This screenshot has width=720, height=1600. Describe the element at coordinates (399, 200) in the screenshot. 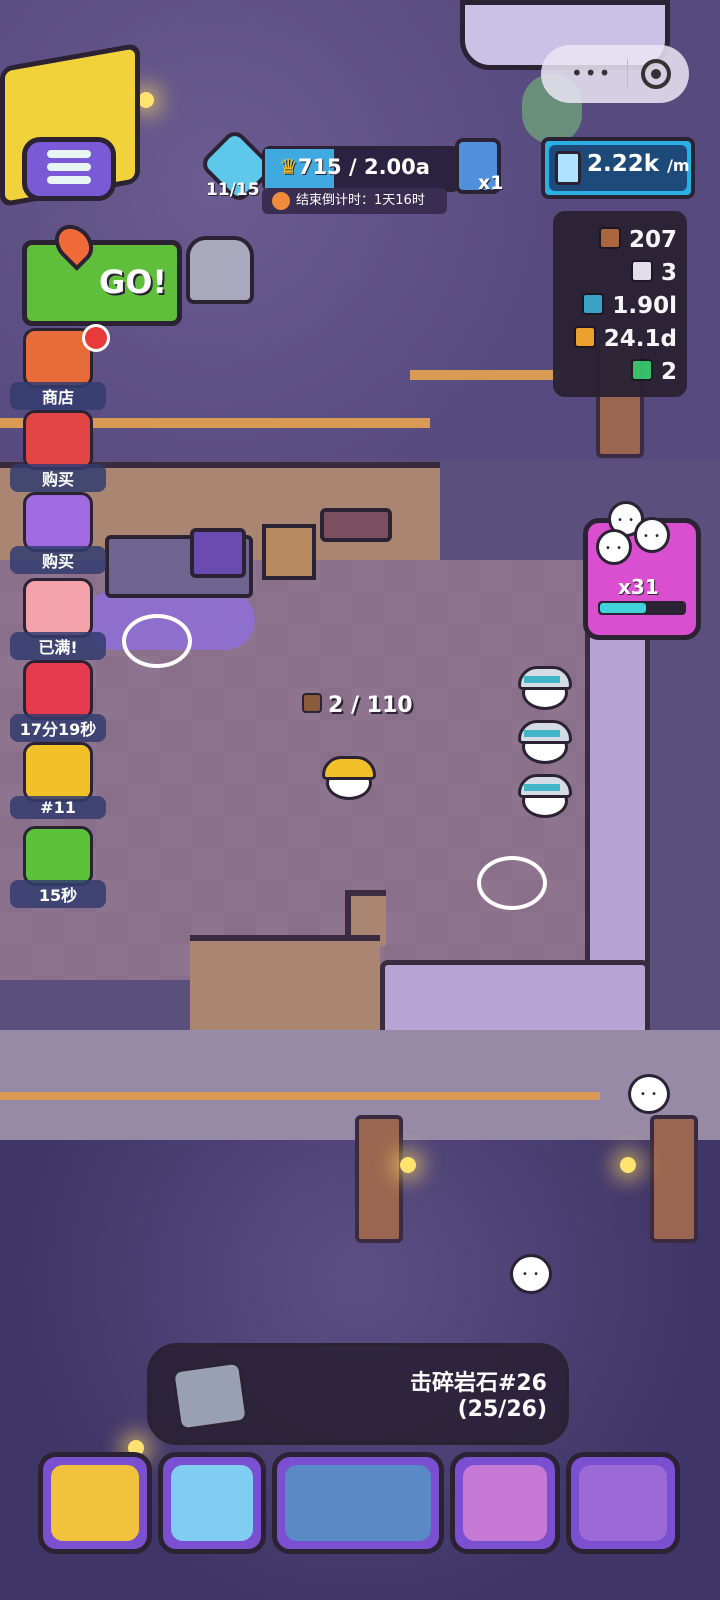

I see `countdown-time: 1天16时` at that location.